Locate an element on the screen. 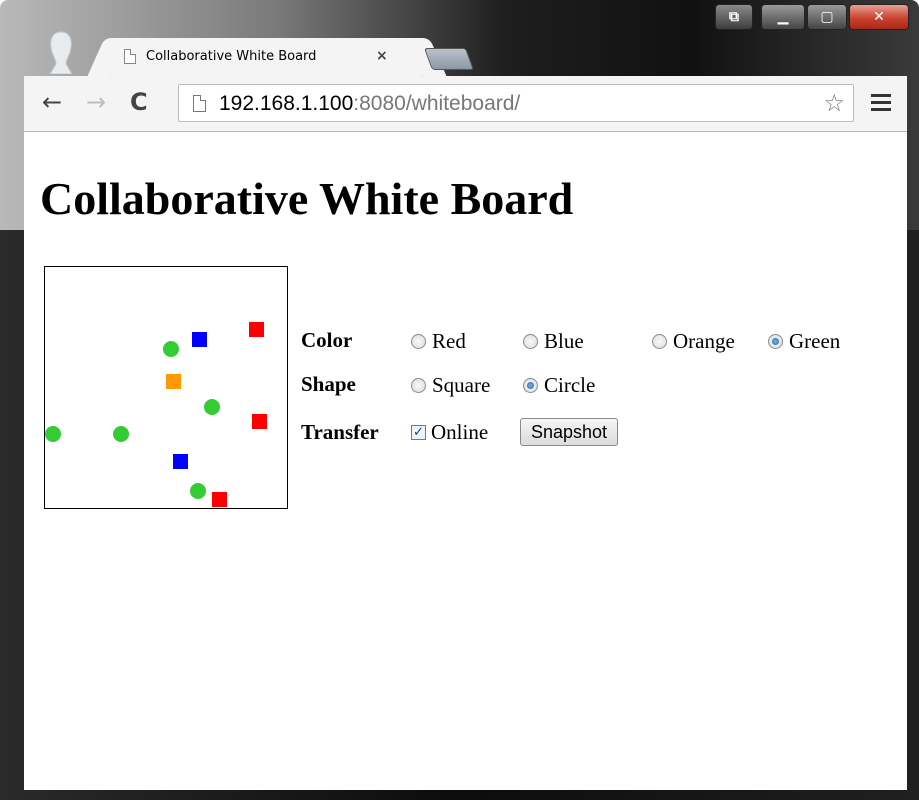 This screenshot has height=800, width=919. radio-blue is located at coordinates (530, 341).